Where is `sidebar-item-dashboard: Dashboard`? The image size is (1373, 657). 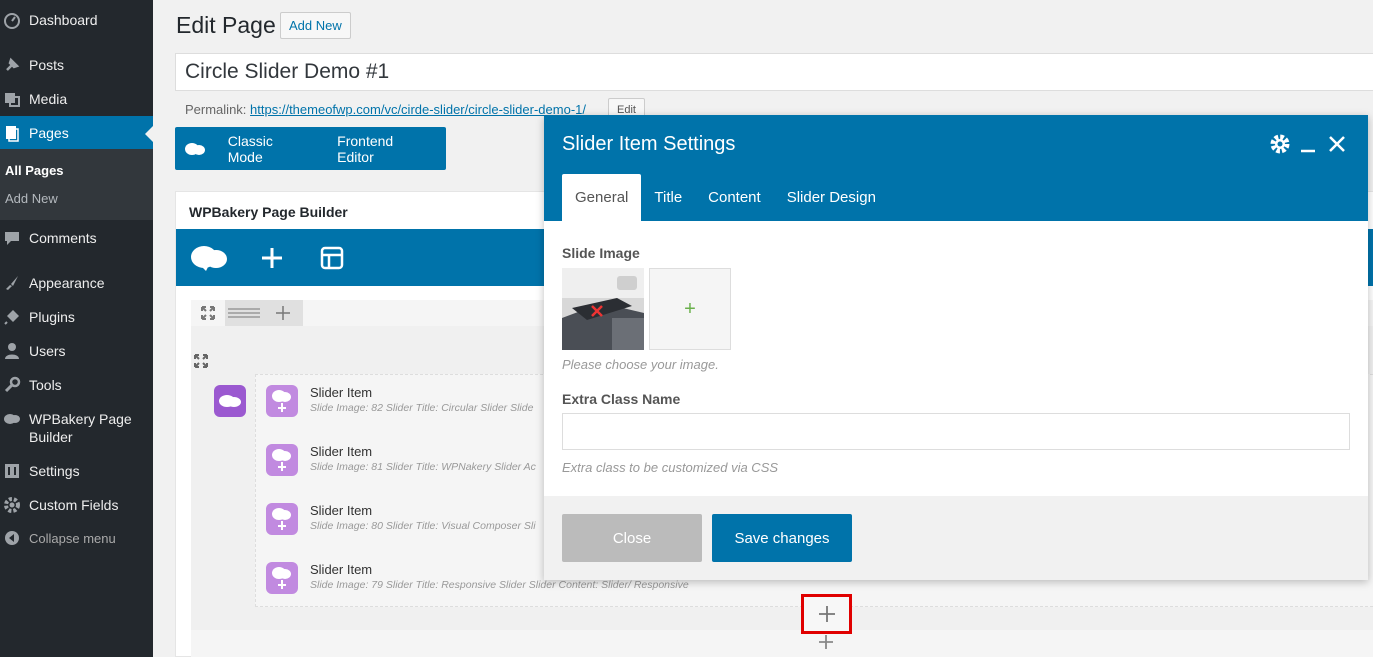
sidebar-item-dashboard: Dashboard is located at coordinates (76, 20).